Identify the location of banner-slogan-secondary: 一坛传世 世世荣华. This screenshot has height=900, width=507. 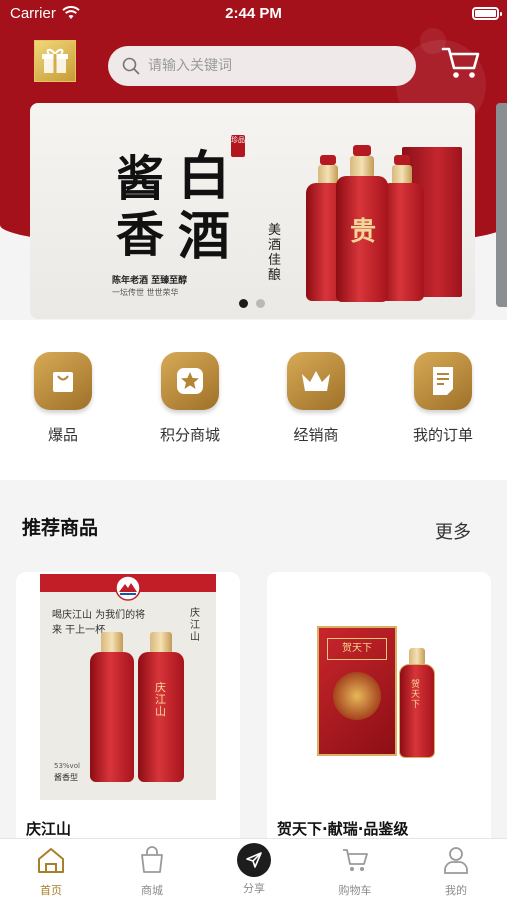
(145, 292).